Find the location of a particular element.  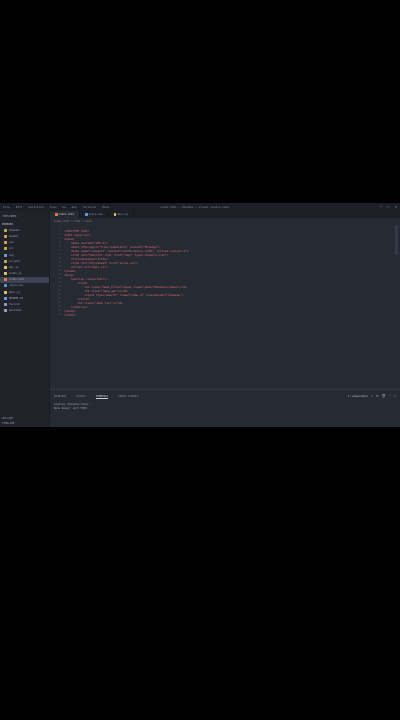

terminal-line: Node Ready: port 5500 is located at coordinates (70, 408).